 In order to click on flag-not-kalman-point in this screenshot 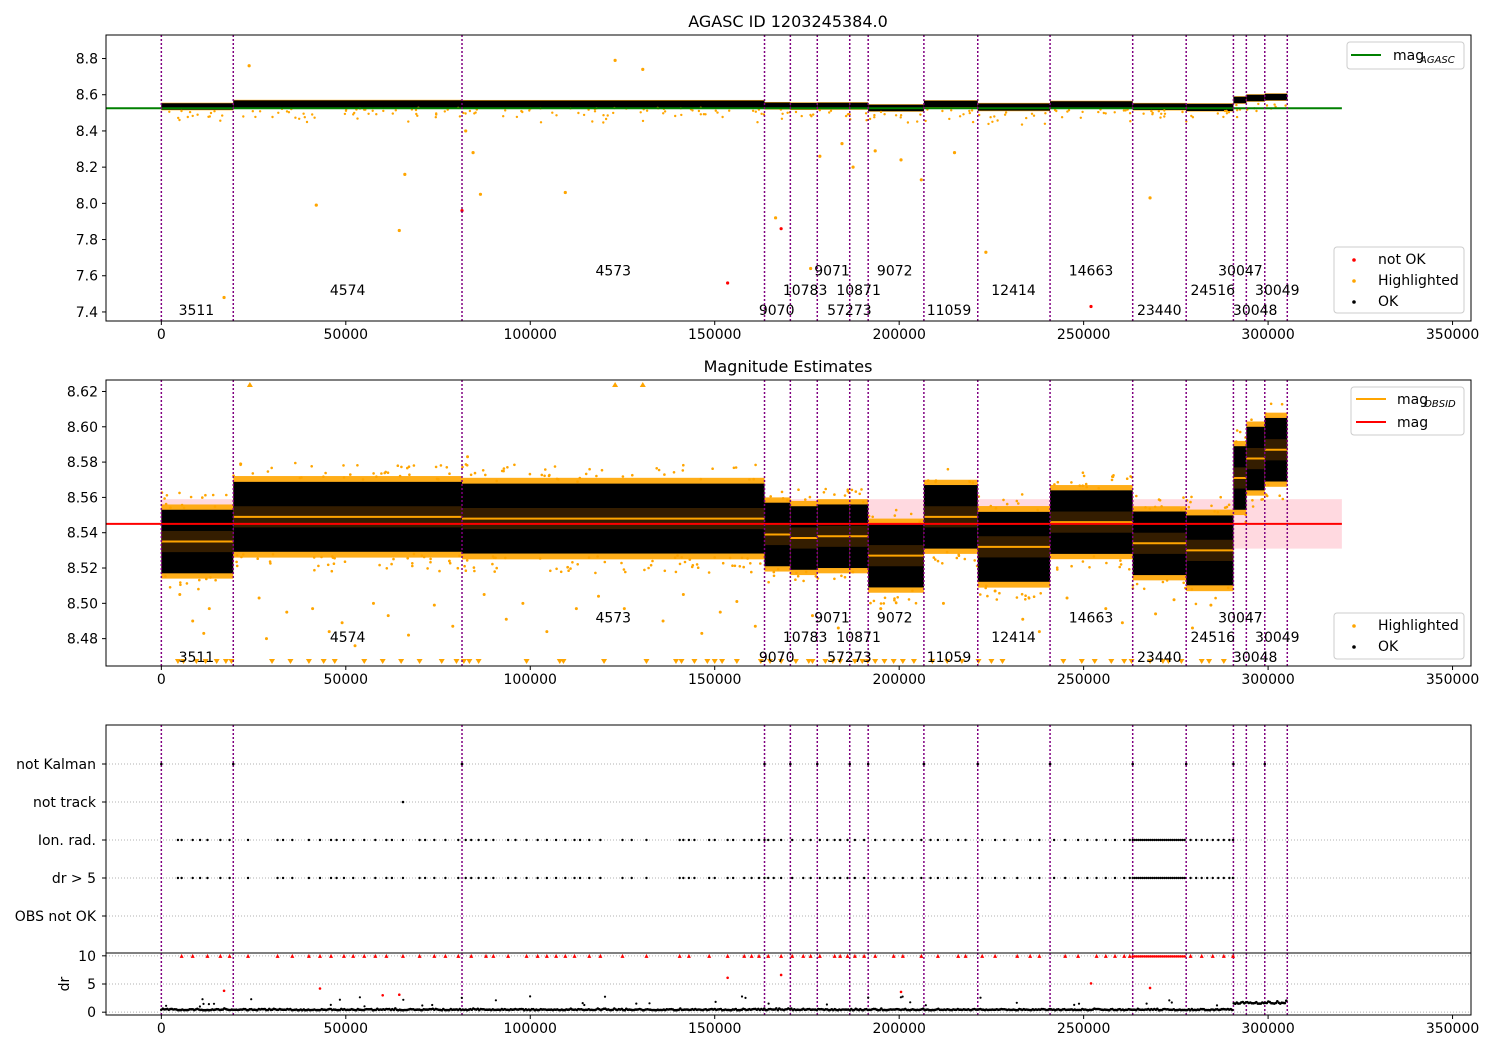, I will do `click(1233, 764)`.